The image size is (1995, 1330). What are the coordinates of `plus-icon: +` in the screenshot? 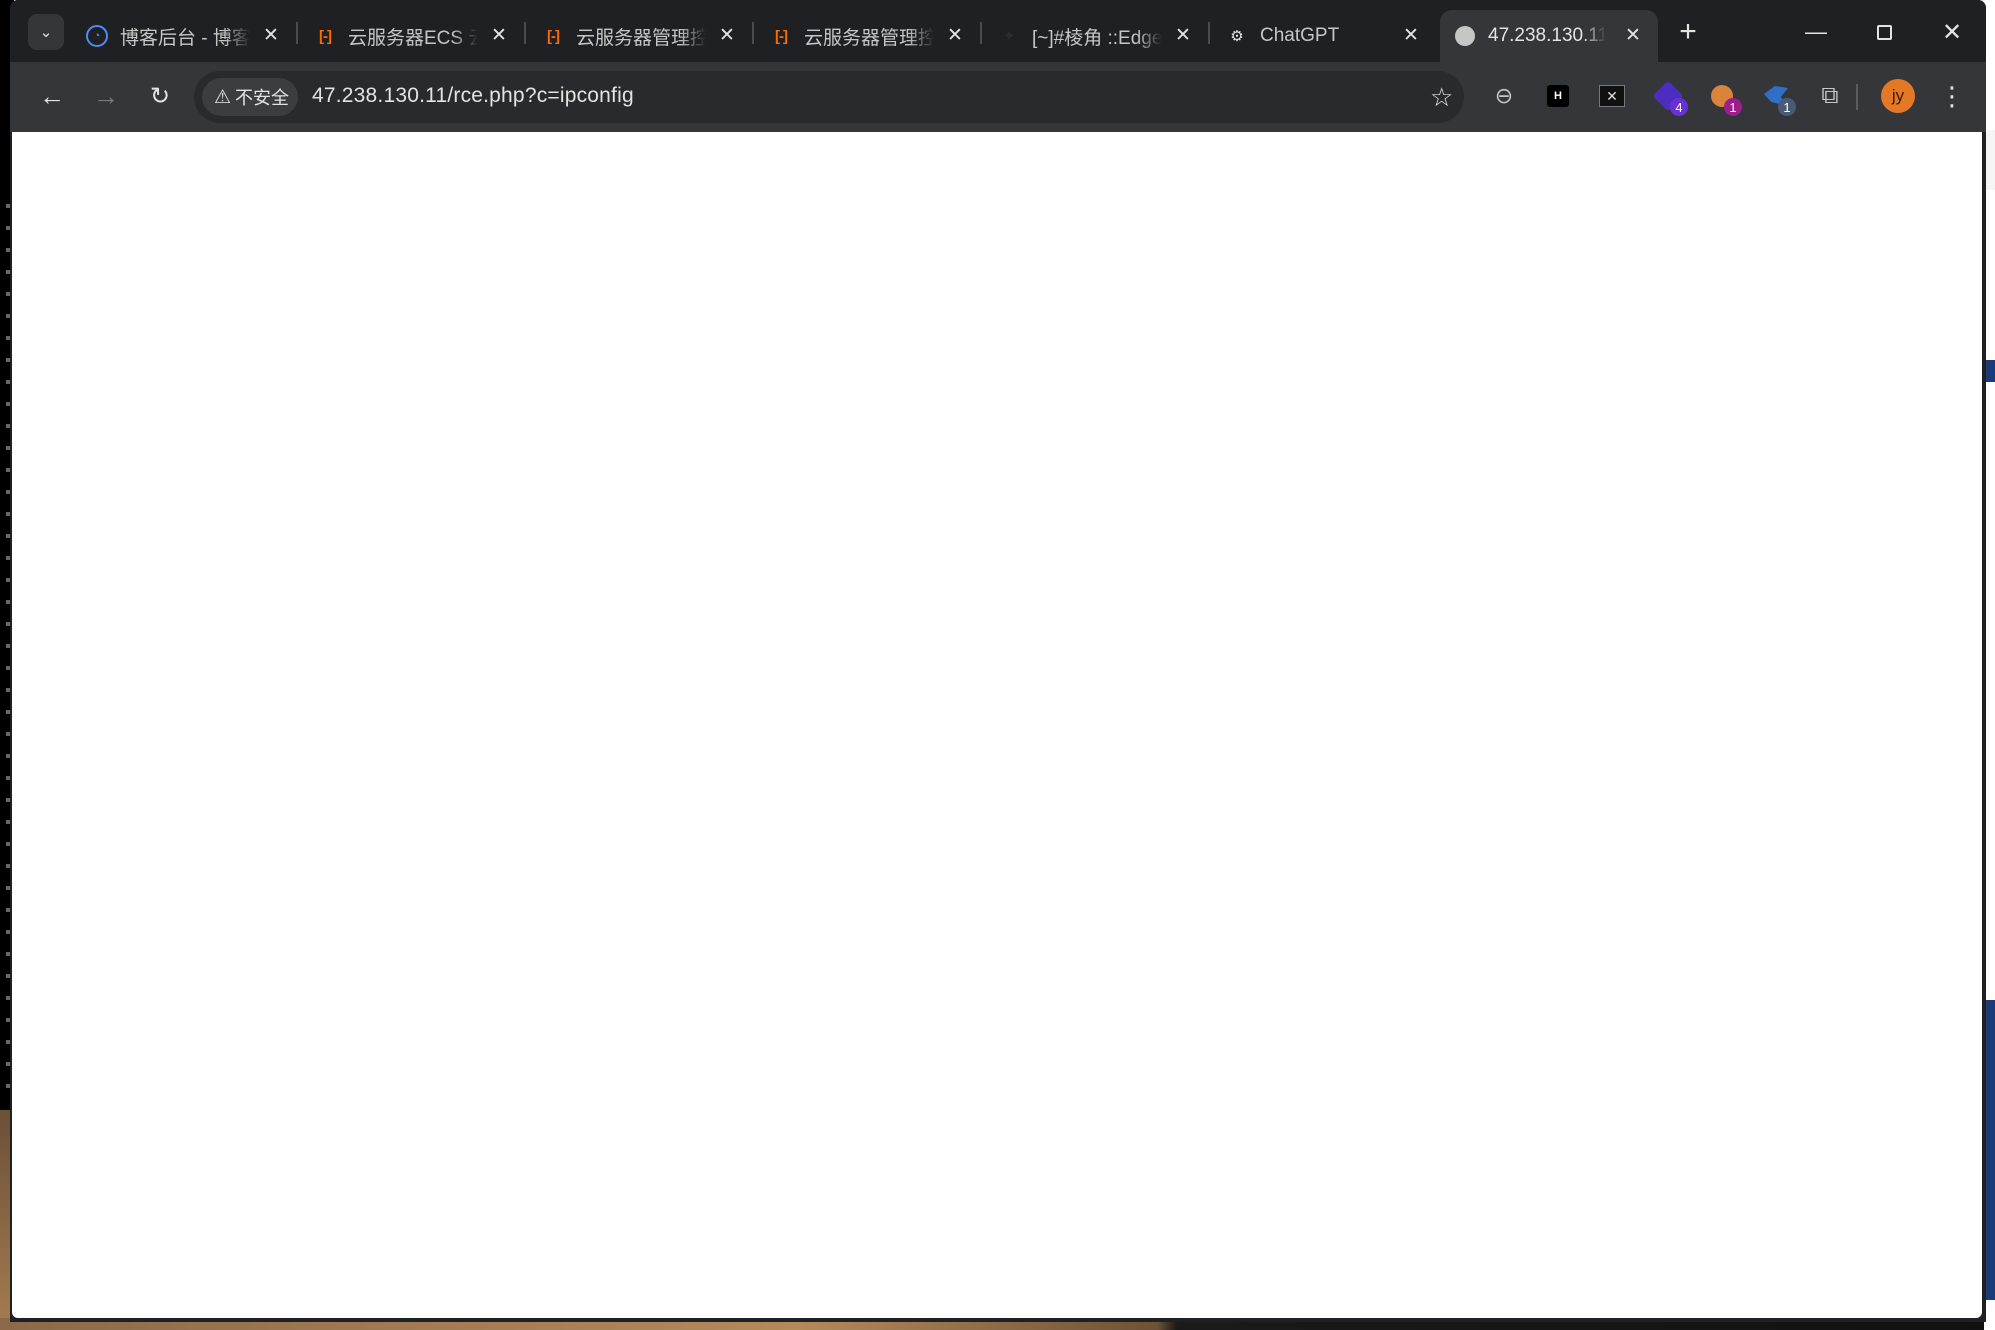 It's located at (1688, 31).